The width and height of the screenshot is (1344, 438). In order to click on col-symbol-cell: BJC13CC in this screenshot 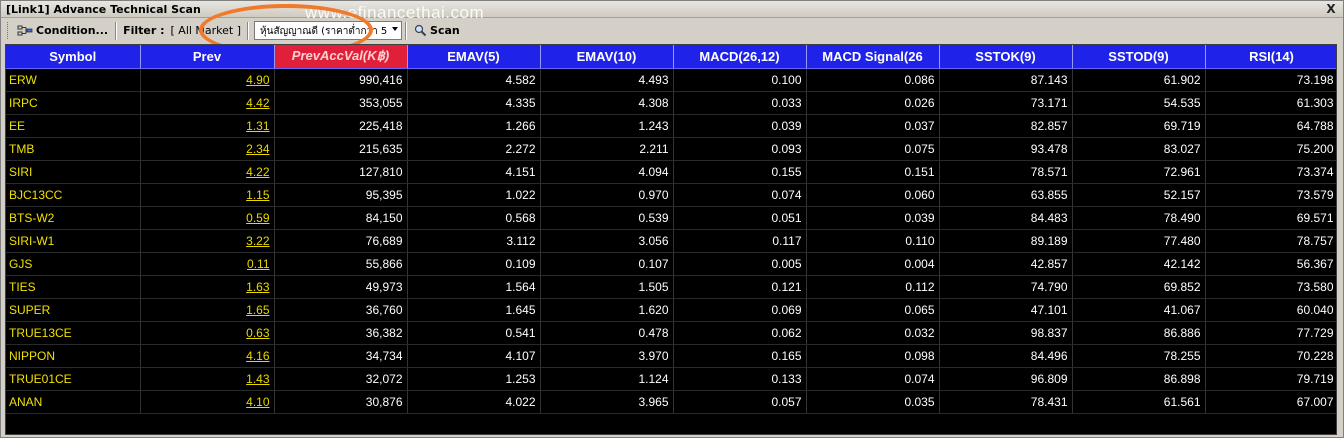, I will do `click(73, 195)`.